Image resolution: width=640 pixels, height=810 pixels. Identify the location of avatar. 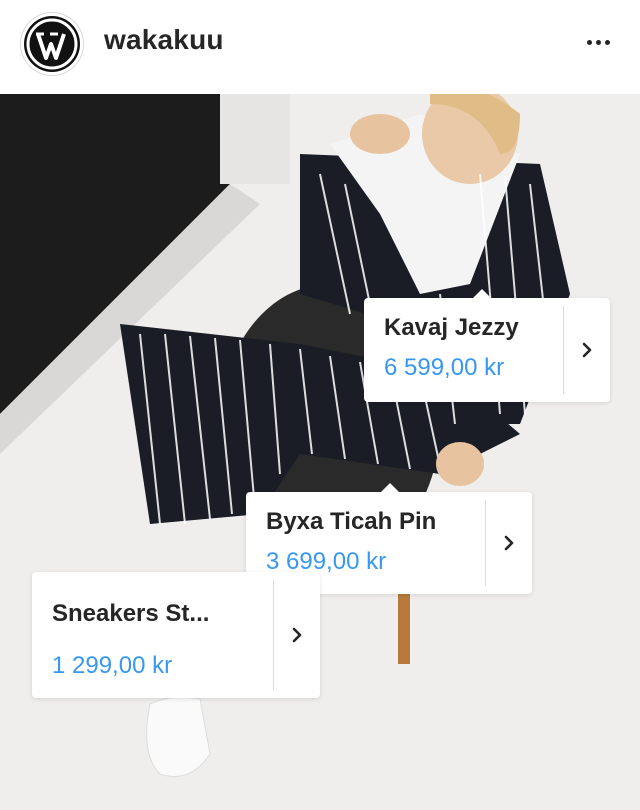
(52, 44).